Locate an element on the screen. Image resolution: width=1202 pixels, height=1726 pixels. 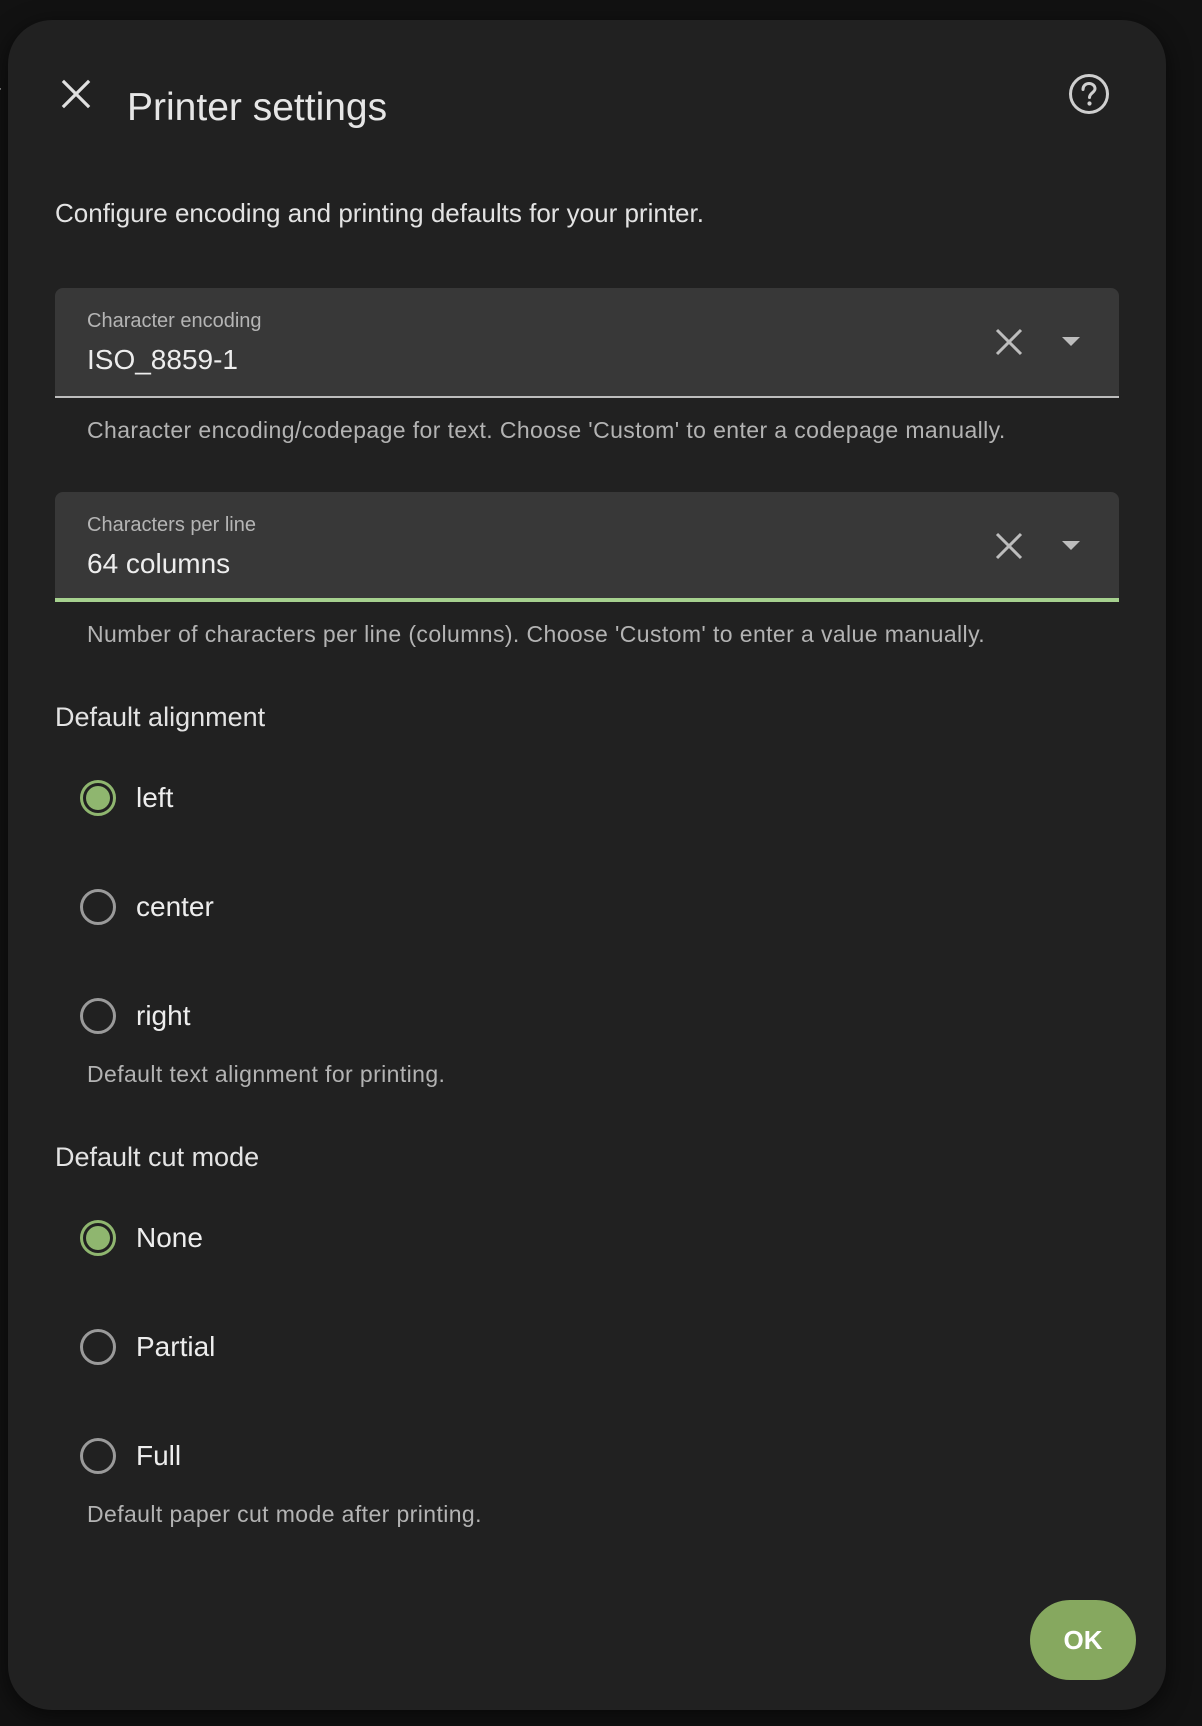
default-cut-mode-title: Default cut mode is located at coordinates (157, 1157).